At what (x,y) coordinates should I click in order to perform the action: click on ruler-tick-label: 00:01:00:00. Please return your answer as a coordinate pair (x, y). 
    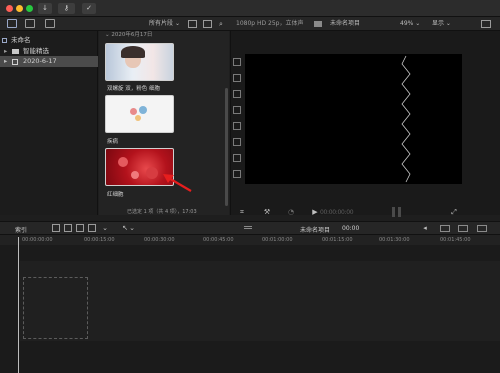
    Looking at the image, I should click on (277, 240).